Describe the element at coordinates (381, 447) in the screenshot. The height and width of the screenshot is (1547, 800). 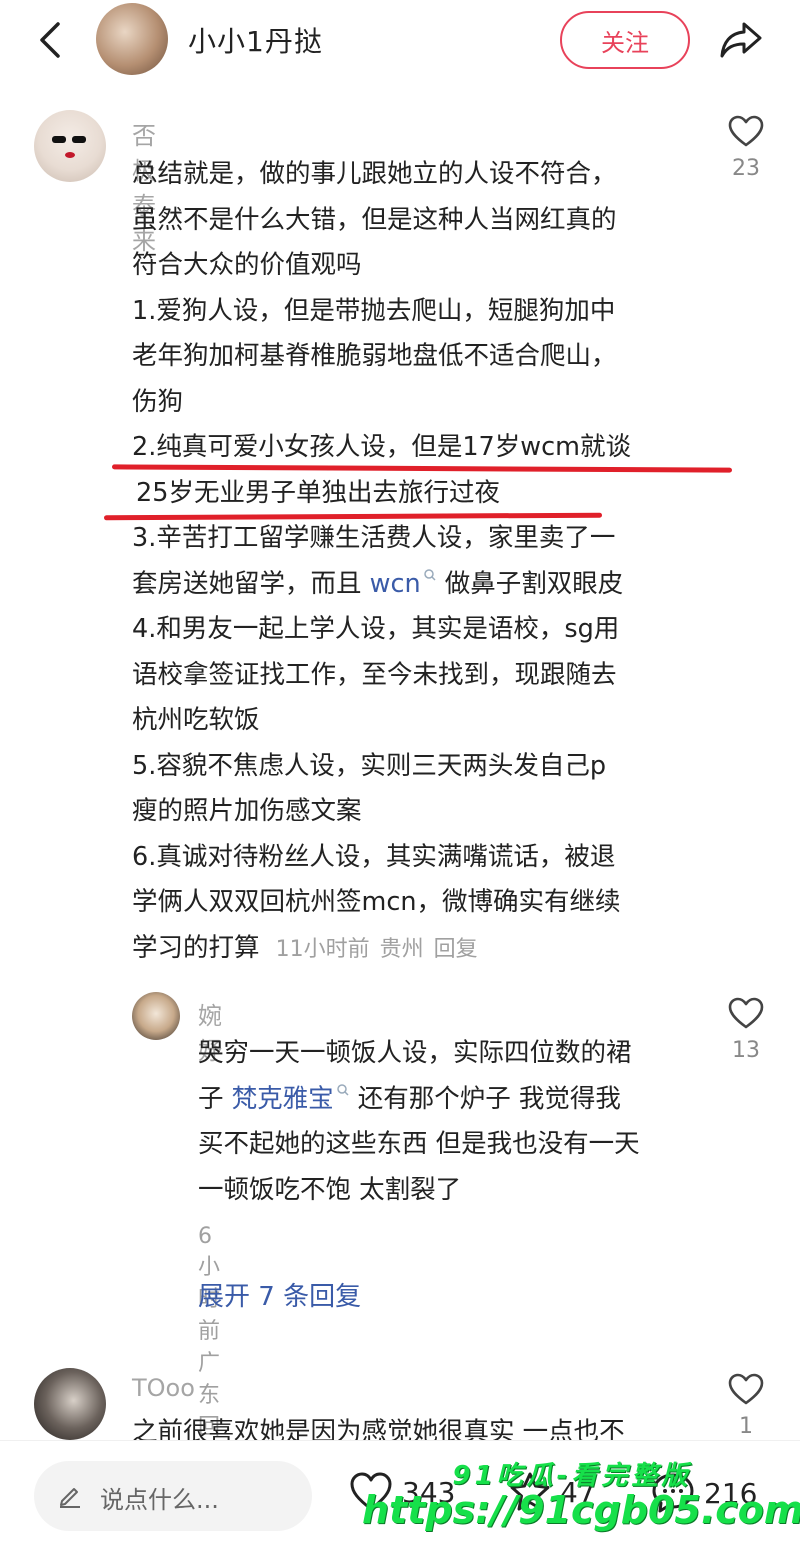
I see `comment-line: 2.纯真可爱小女孩人设，但是17岁wcm就谈` at that location.